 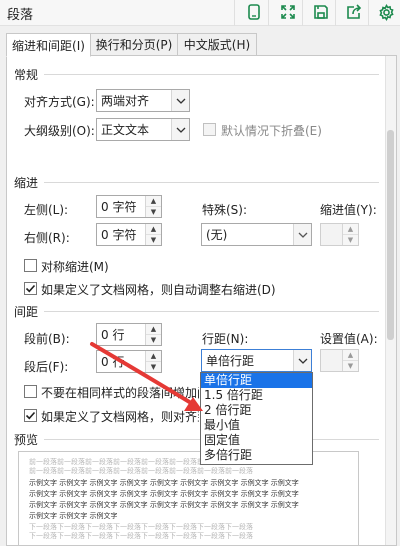 I want to click on phone-icon, so click(x=254, y=12).